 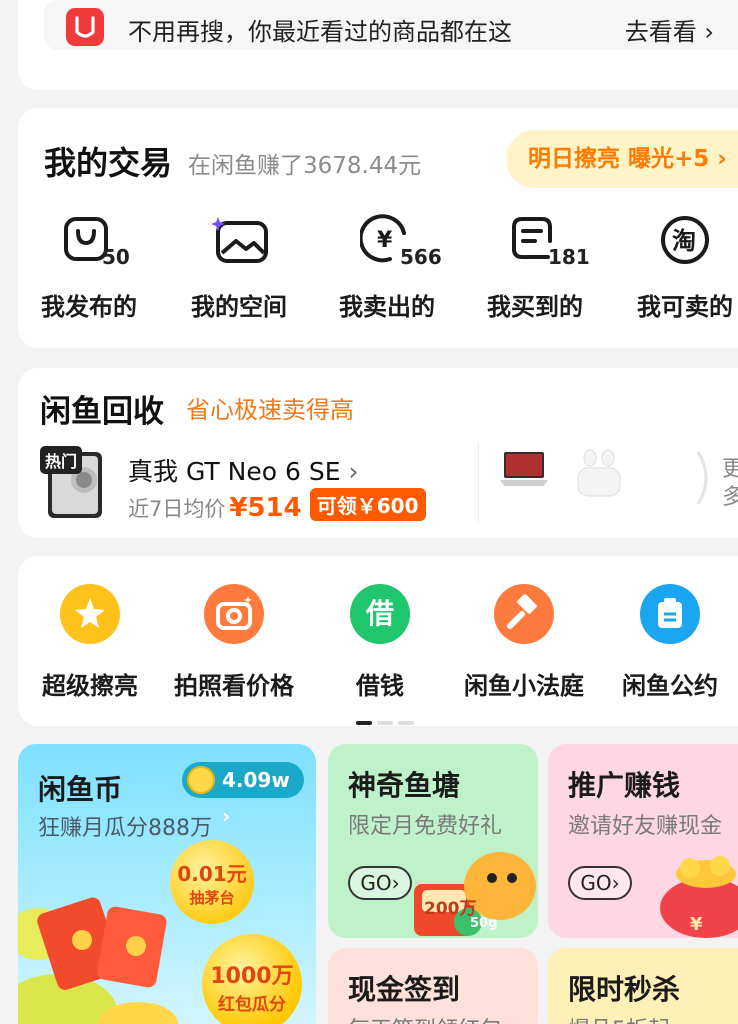 I want to click on product-name: 真我 GT Neo 6 SE ›, so click(x=243, y=470).